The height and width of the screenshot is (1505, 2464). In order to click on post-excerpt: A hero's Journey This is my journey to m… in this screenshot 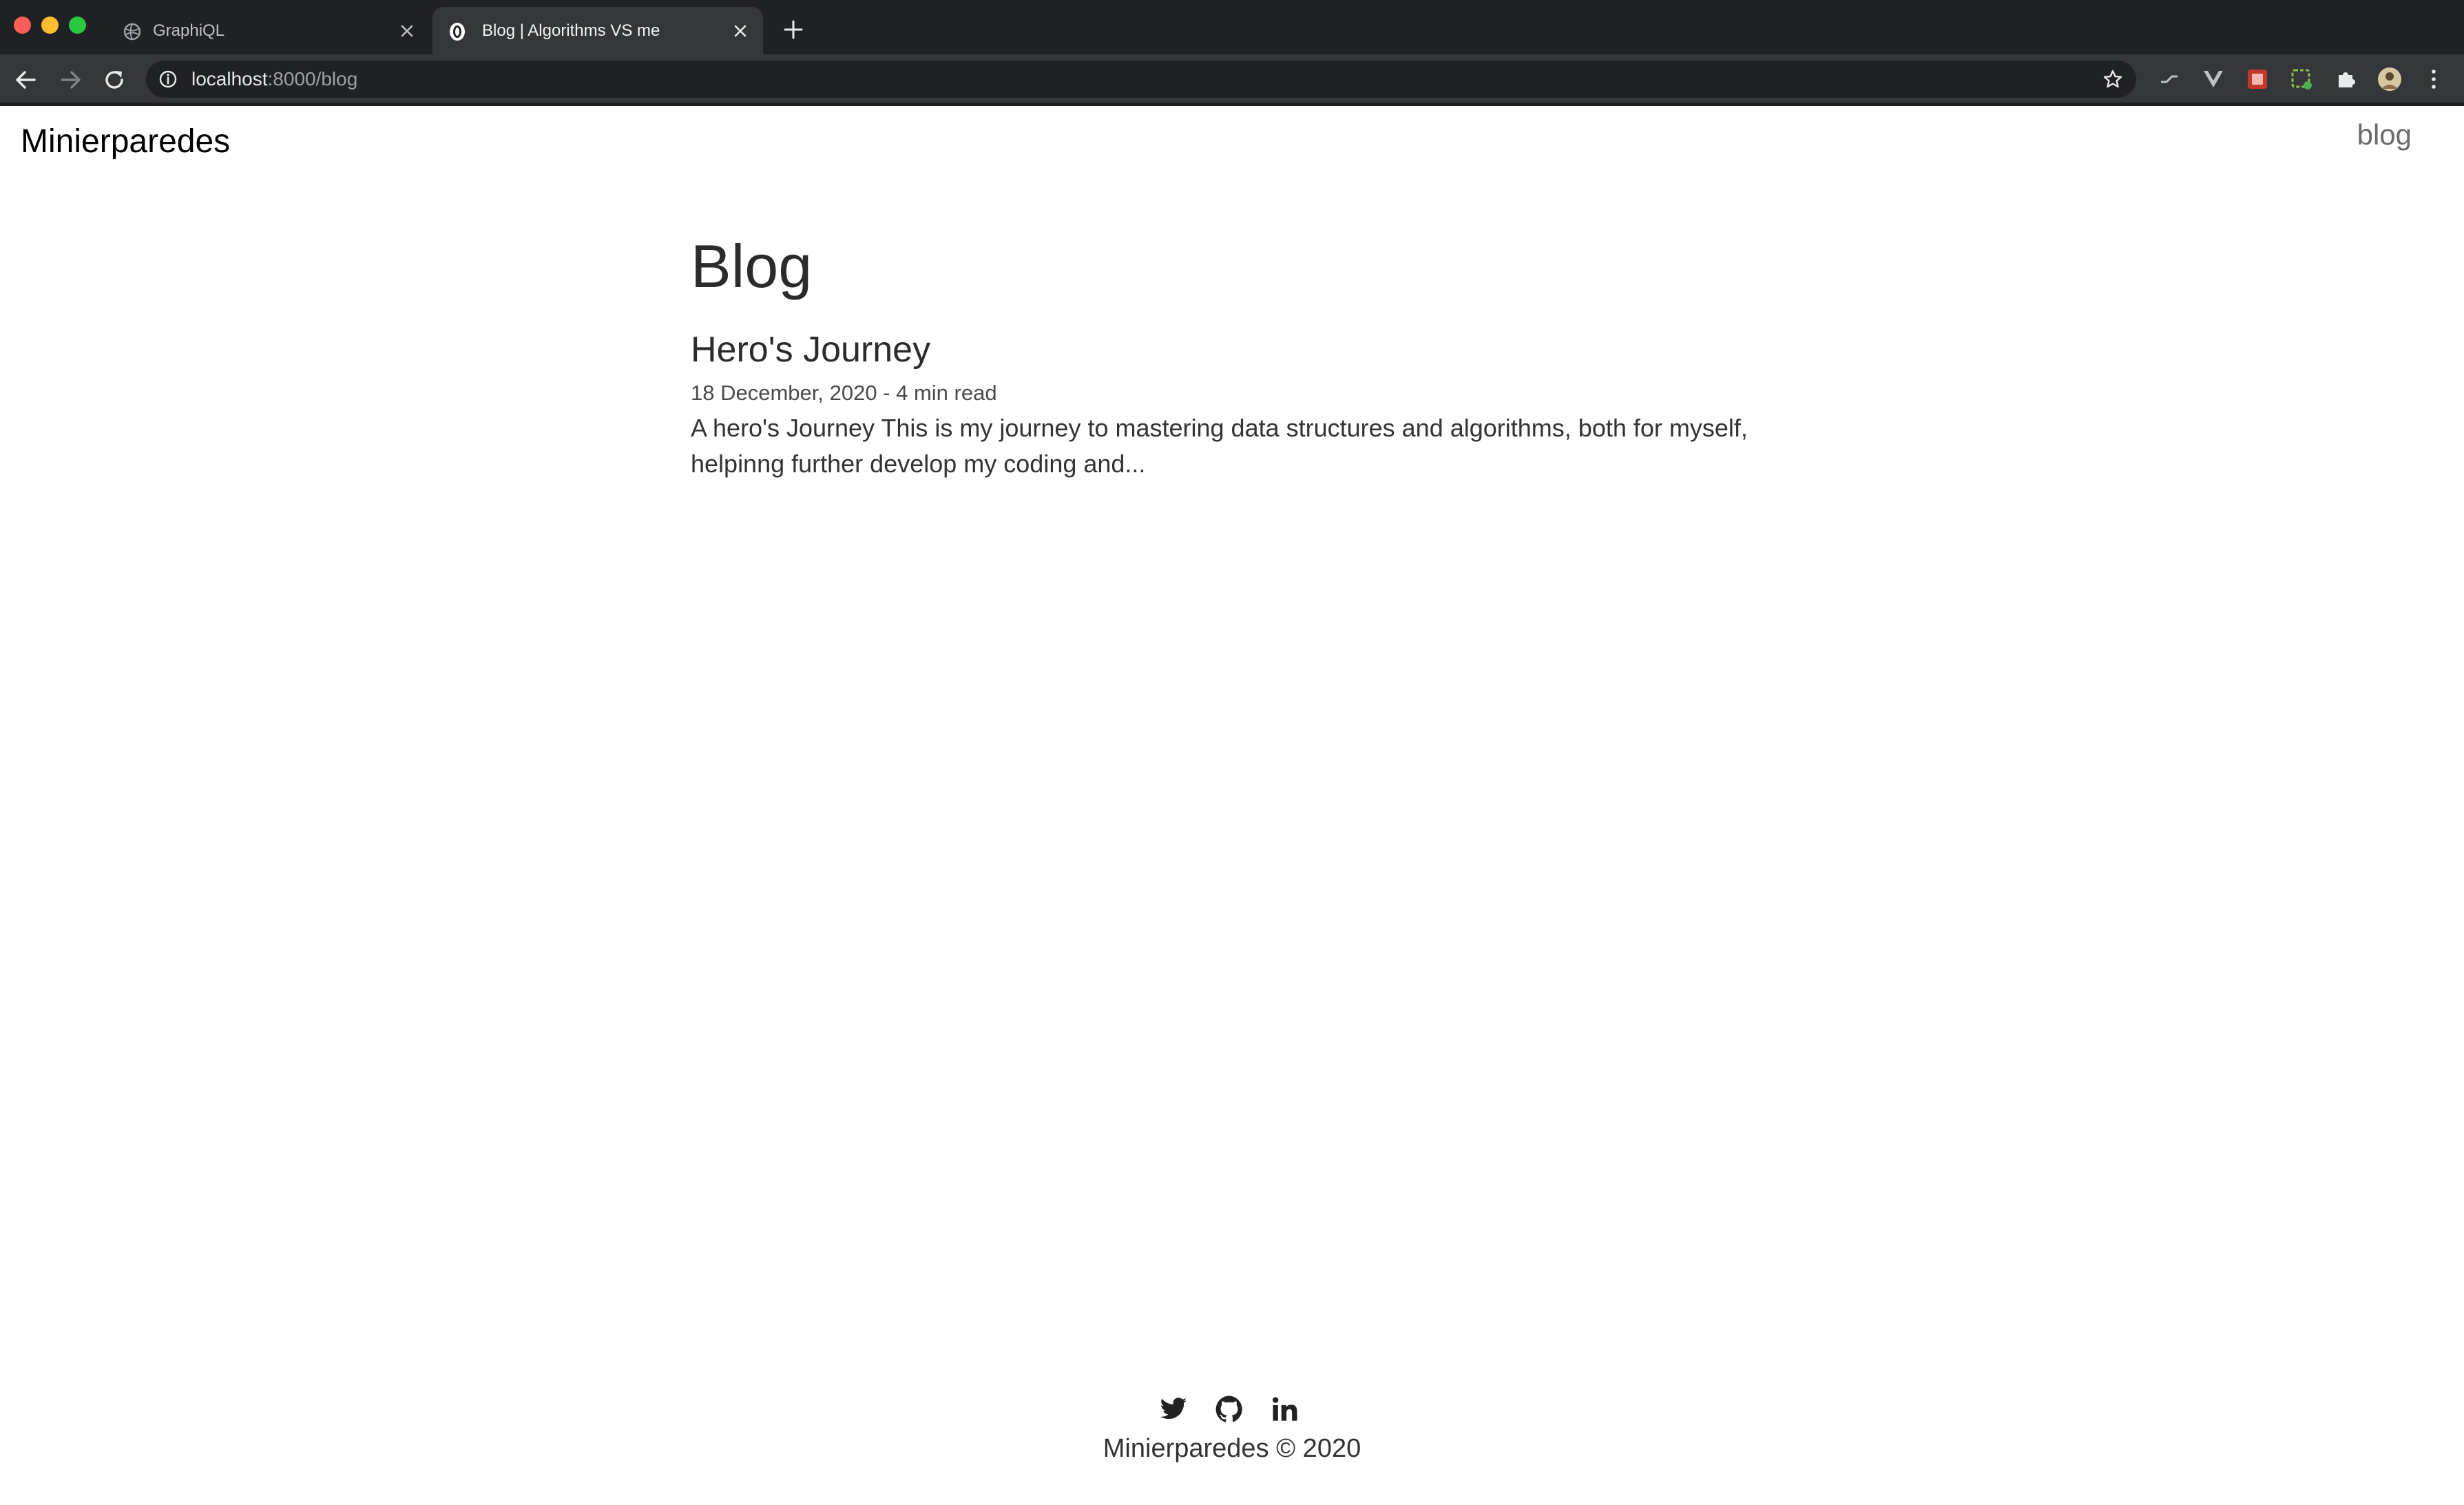, I will do `click(1219, 446)`.